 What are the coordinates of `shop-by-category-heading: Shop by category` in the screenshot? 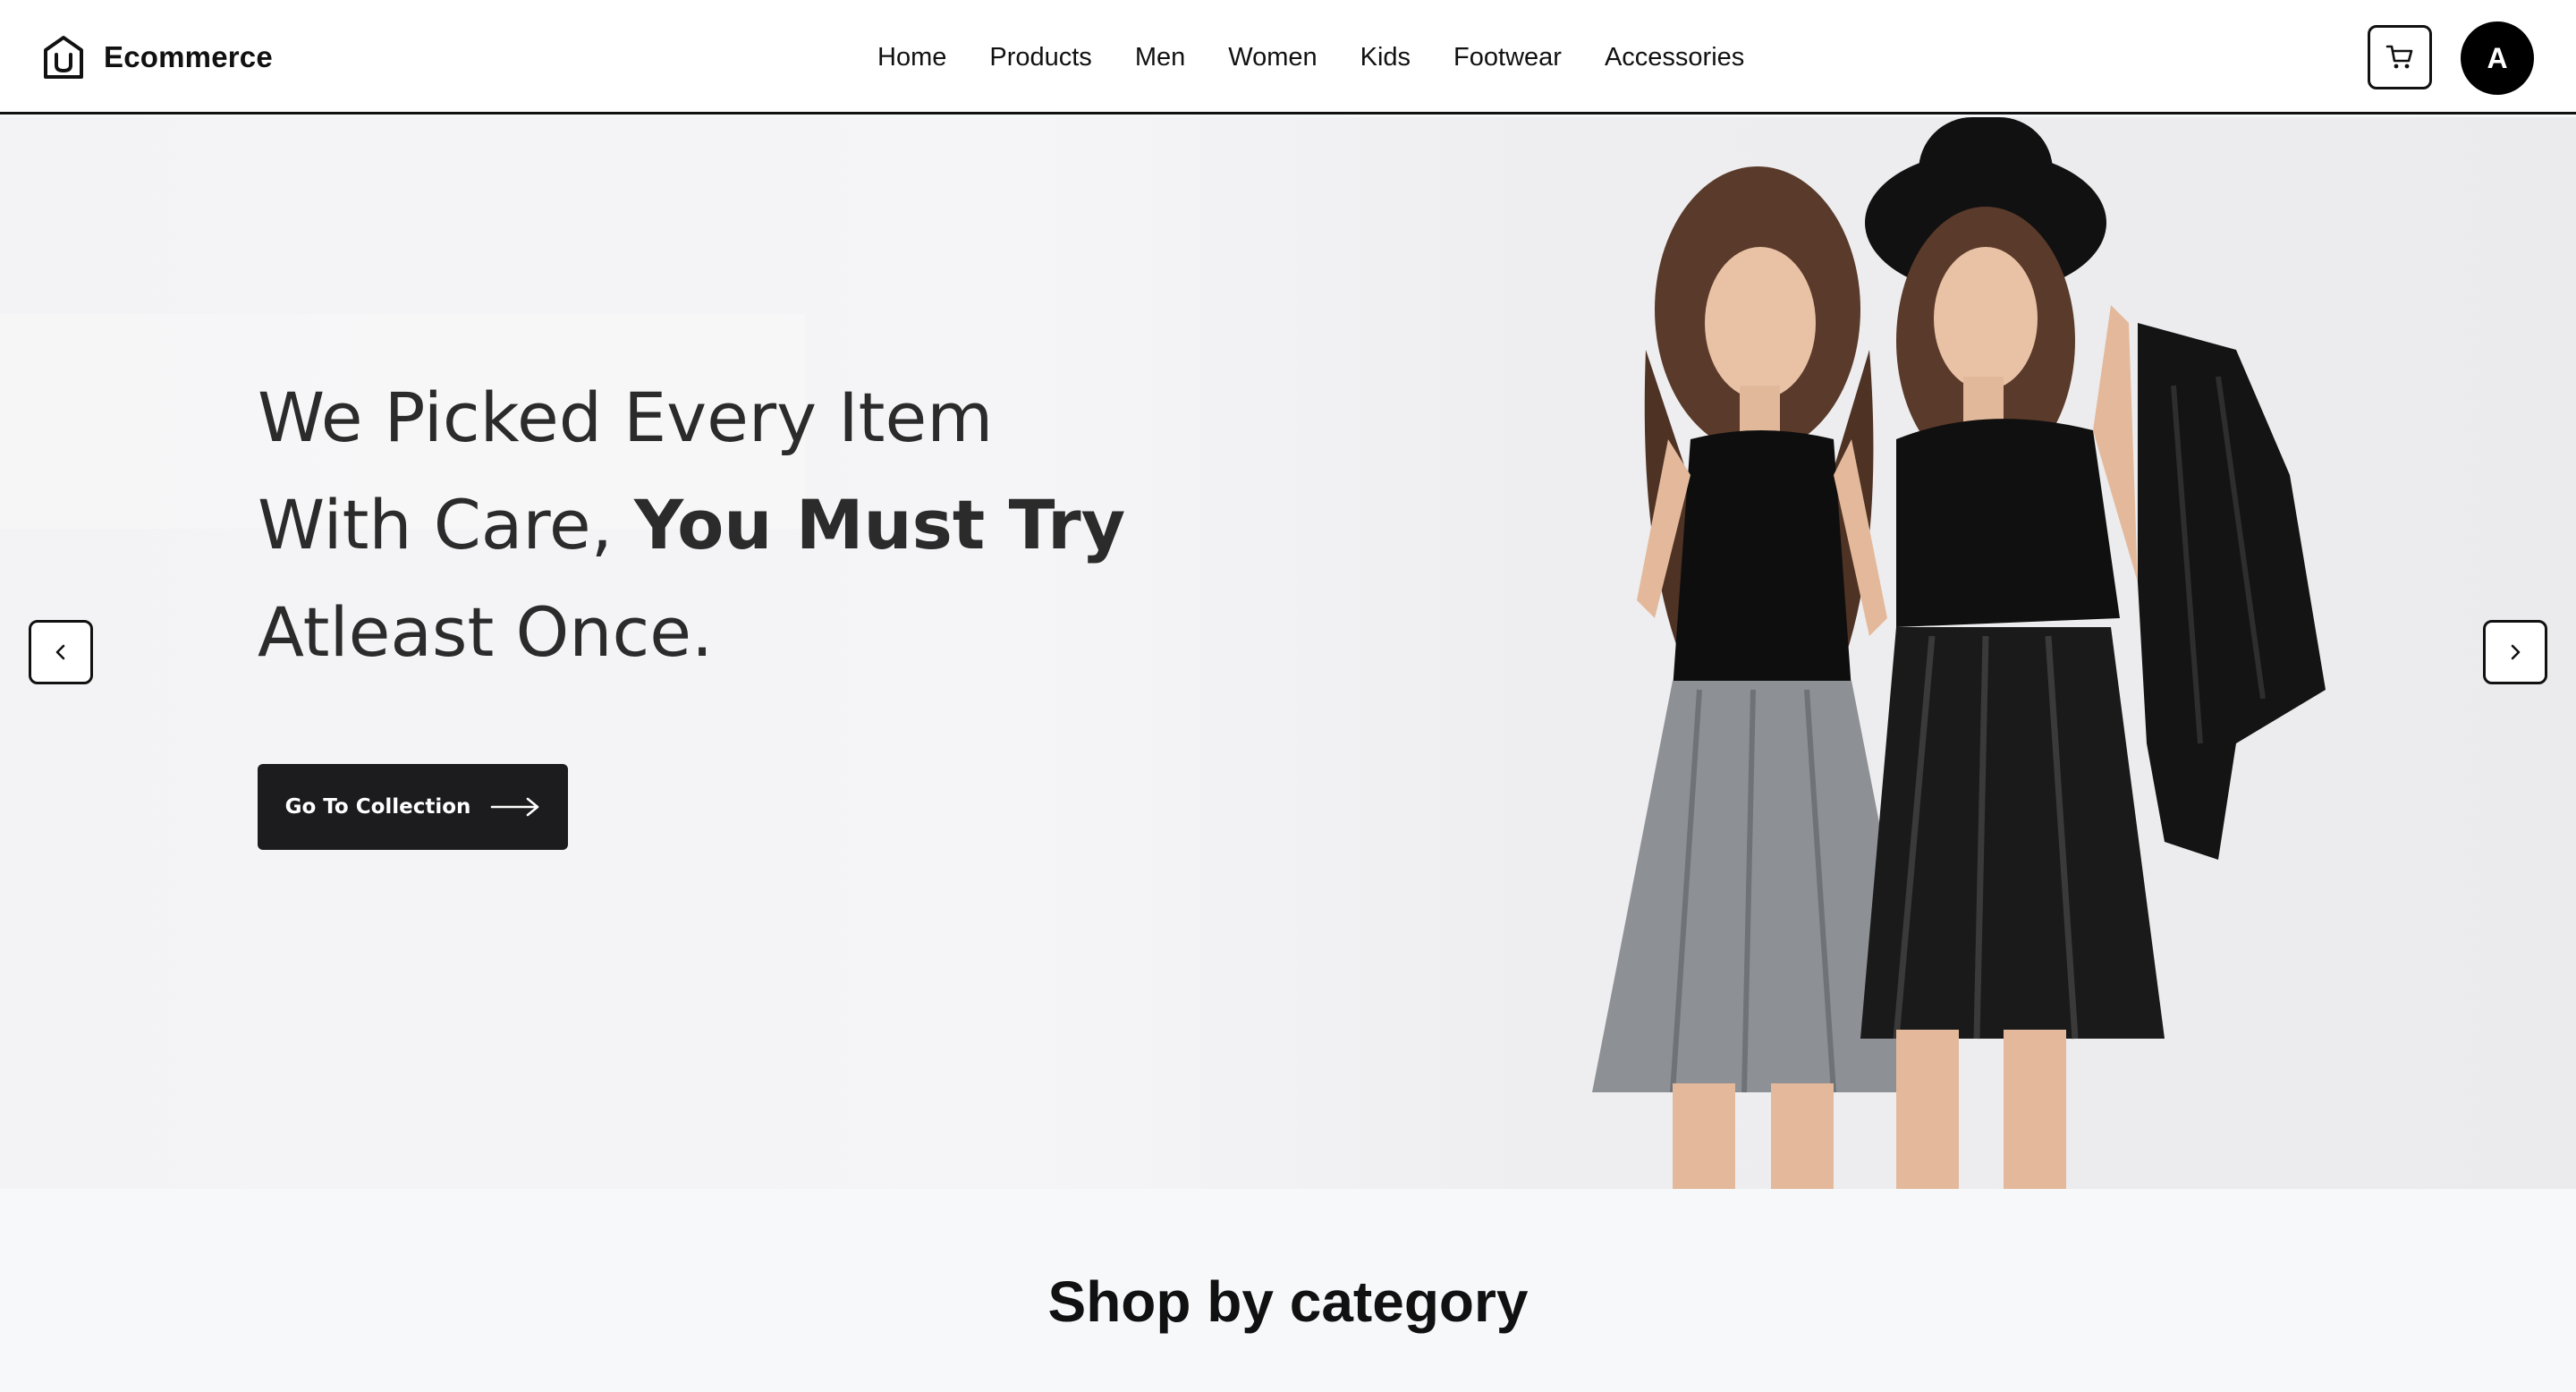 It's located at (1288, 1301).